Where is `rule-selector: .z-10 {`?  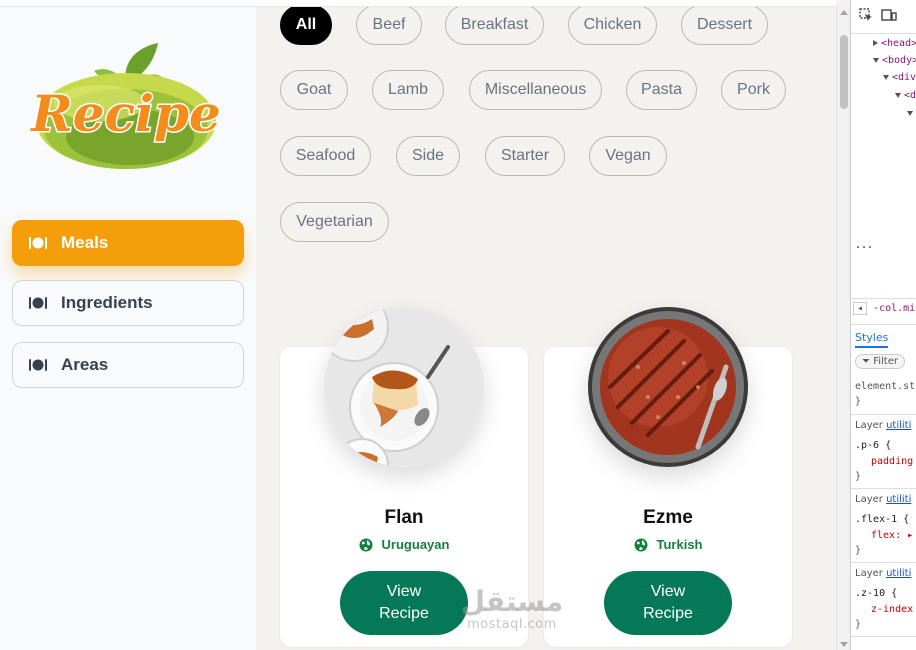
rule-selector: .z-10 { is located at coordinates (876, 593).